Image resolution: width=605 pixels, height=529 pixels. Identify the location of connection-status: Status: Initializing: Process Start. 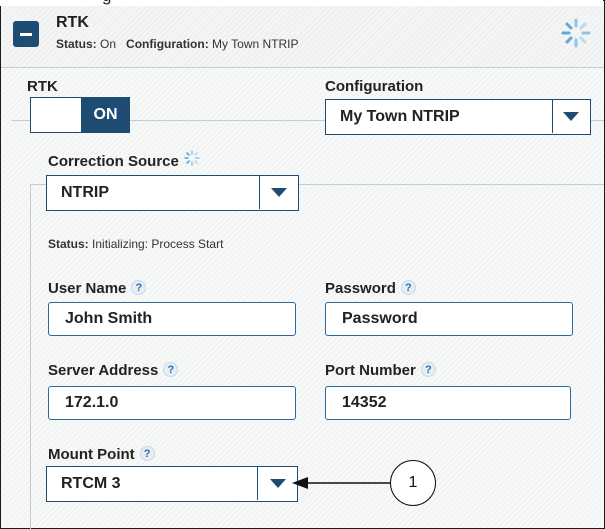
(135, 244).